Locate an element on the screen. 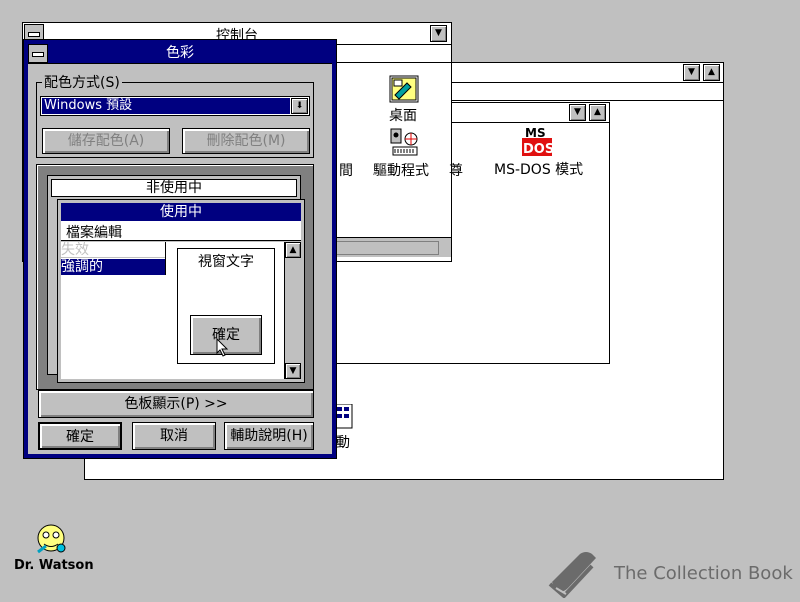 The height and width of the screenshot is (602, 800). preview-menu-bar: 檔案編輯 is located at coordinates (181, 231).